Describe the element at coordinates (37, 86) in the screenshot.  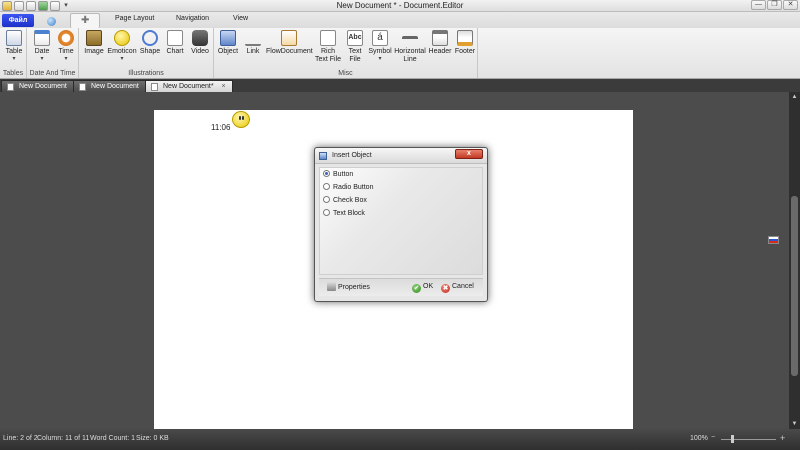
I see `doc-tab-1: New Document` at that location.